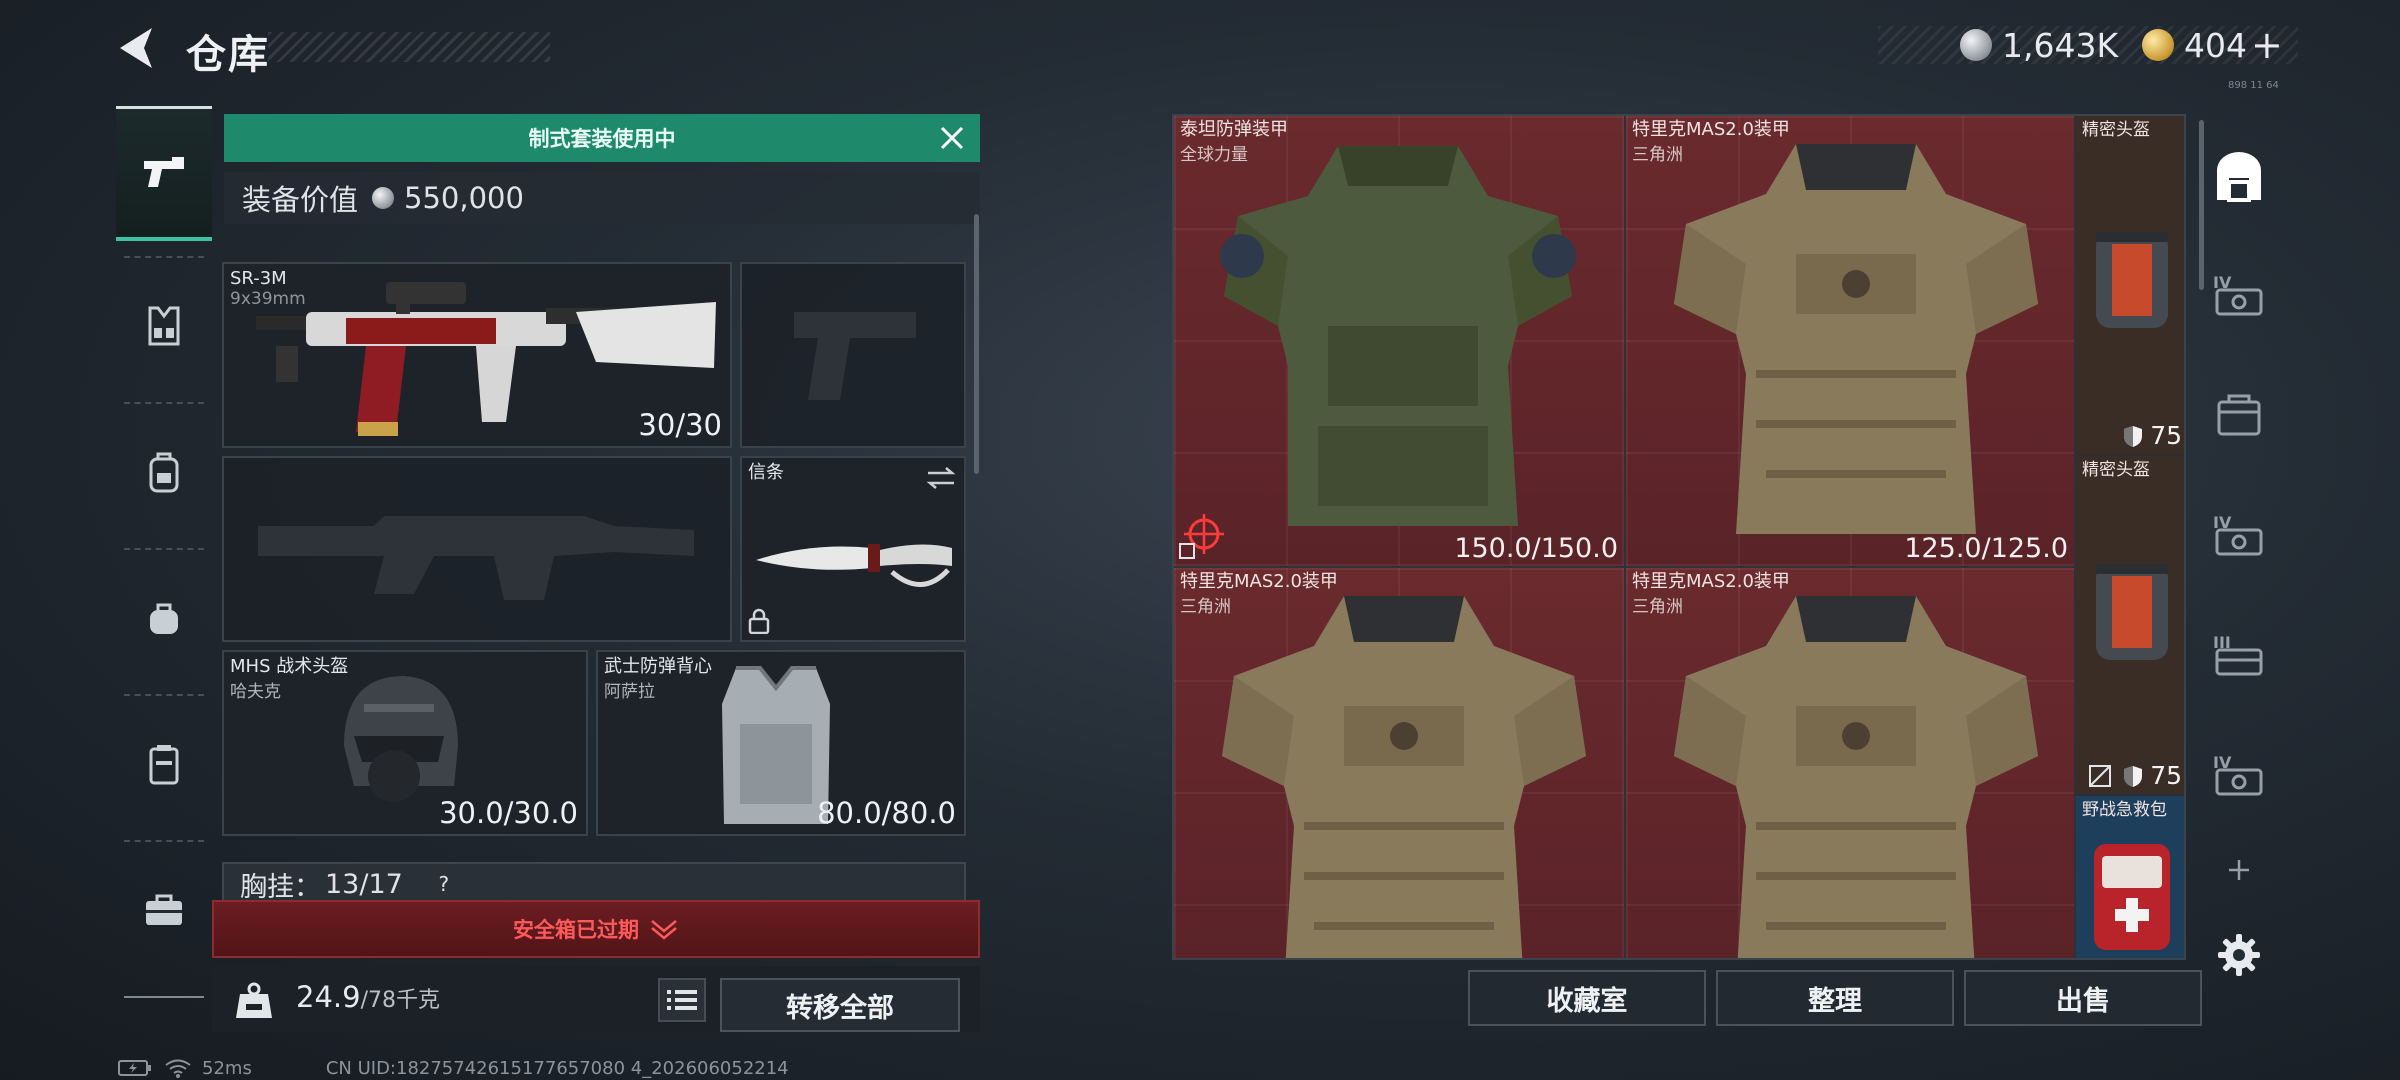 The height and width of the screenshot is (1080, 2400). I want to click on storage-item: 特里克MAS2.0装甲 三角洲 125.0/125.0, so click(1851, 342).